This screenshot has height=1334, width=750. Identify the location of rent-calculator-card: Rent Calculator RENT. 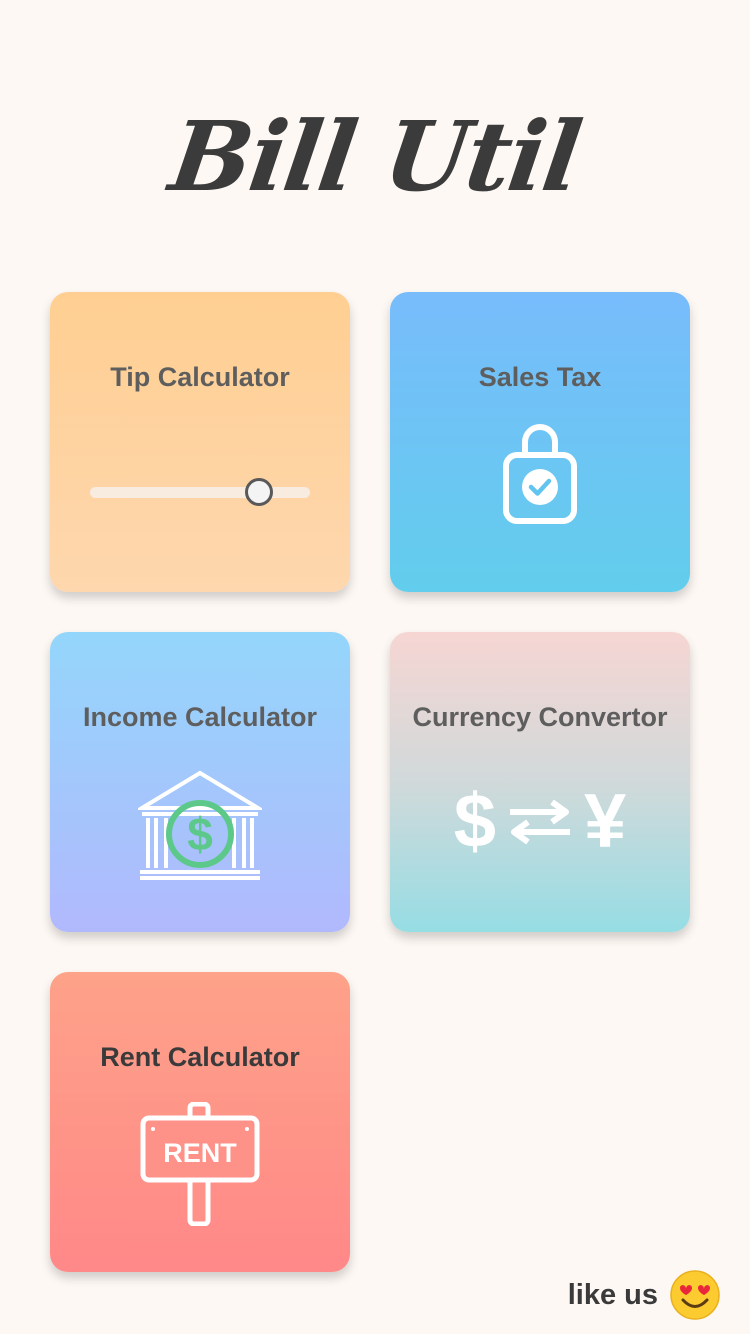
(200, 1122).